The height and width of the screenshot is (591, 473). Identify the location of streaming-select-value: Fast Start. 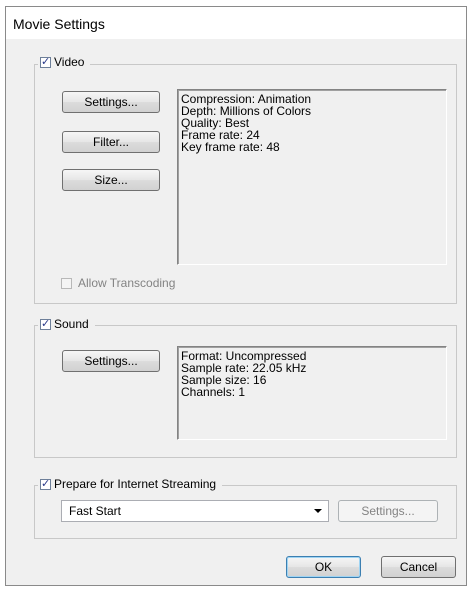
(95, 511).